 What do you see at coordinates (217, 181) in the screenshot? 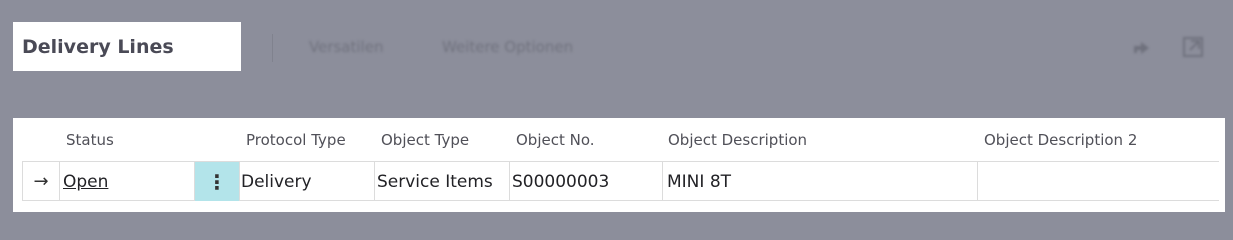
I see `row-menu-icon: ⋮` at bounding box center [217, 181].